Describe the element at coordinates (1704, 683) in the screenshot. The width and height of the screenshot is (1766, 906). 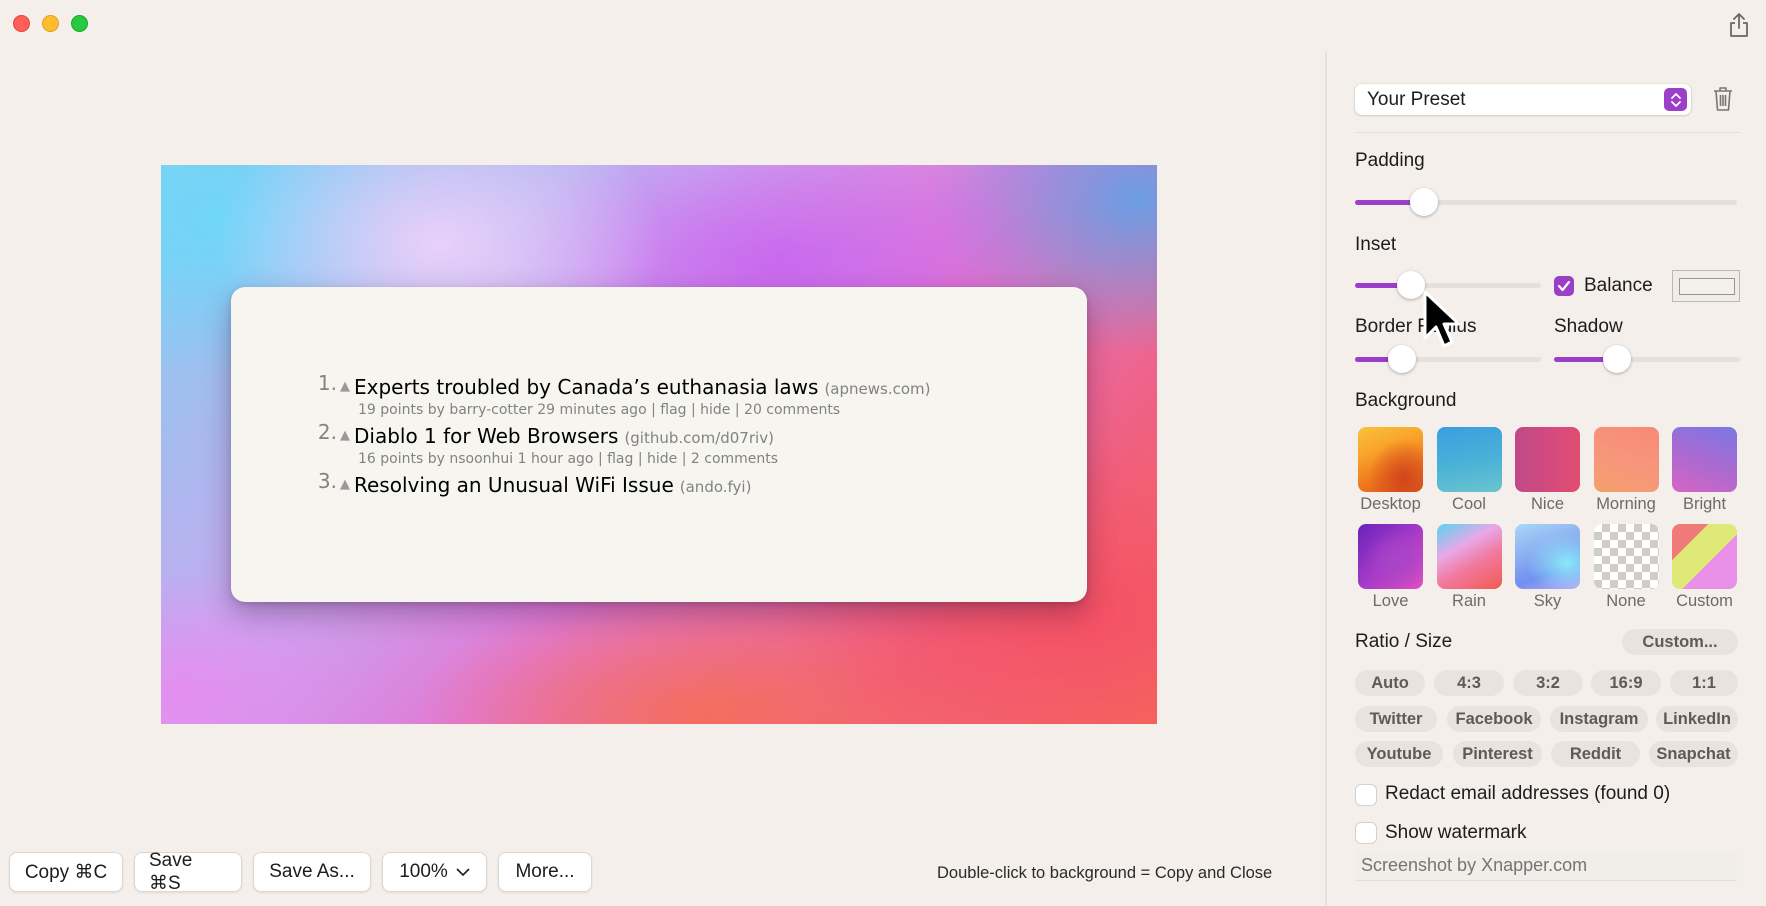
I see `ratio-1-1: 1:1` at that location.